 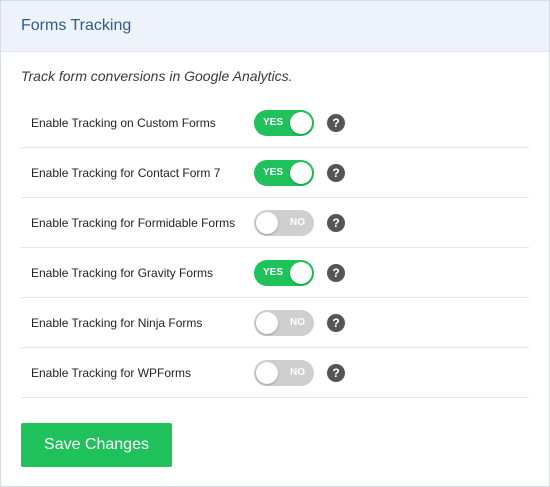 What do you see at coordinates (123, 122) in the screenshot?
I see `setting-label: Enable Tracking on Custom Forms` at bounding box center [123, 122].